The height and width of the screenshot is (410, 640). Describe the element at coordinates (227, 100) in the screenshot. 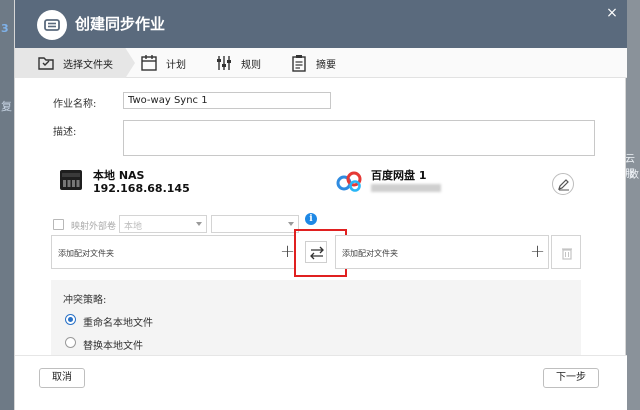

I see `job-name-input` at that location.